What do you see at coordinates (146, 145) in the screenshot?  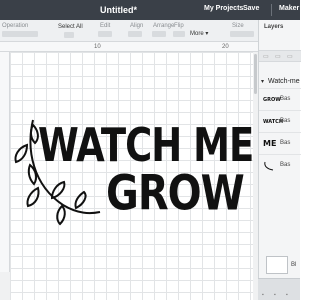 I see `design-line-1: WATCH ME` at bounding box center [146, 145].